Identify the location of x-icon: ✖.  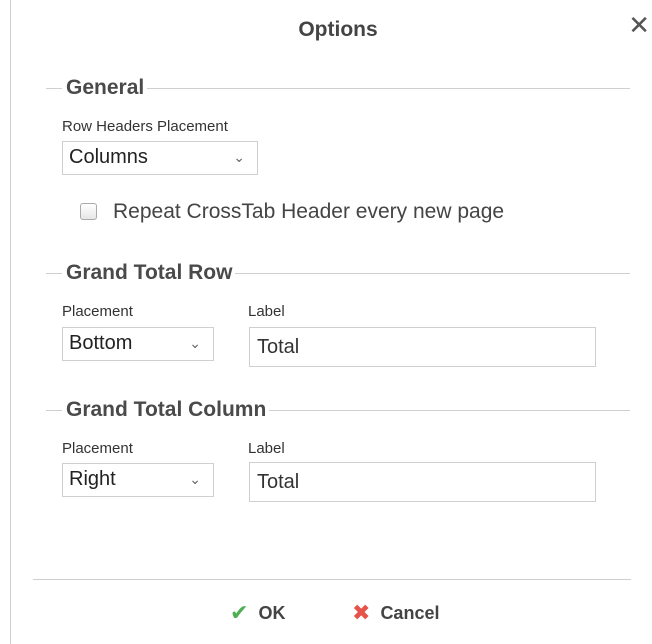
(361, 612).